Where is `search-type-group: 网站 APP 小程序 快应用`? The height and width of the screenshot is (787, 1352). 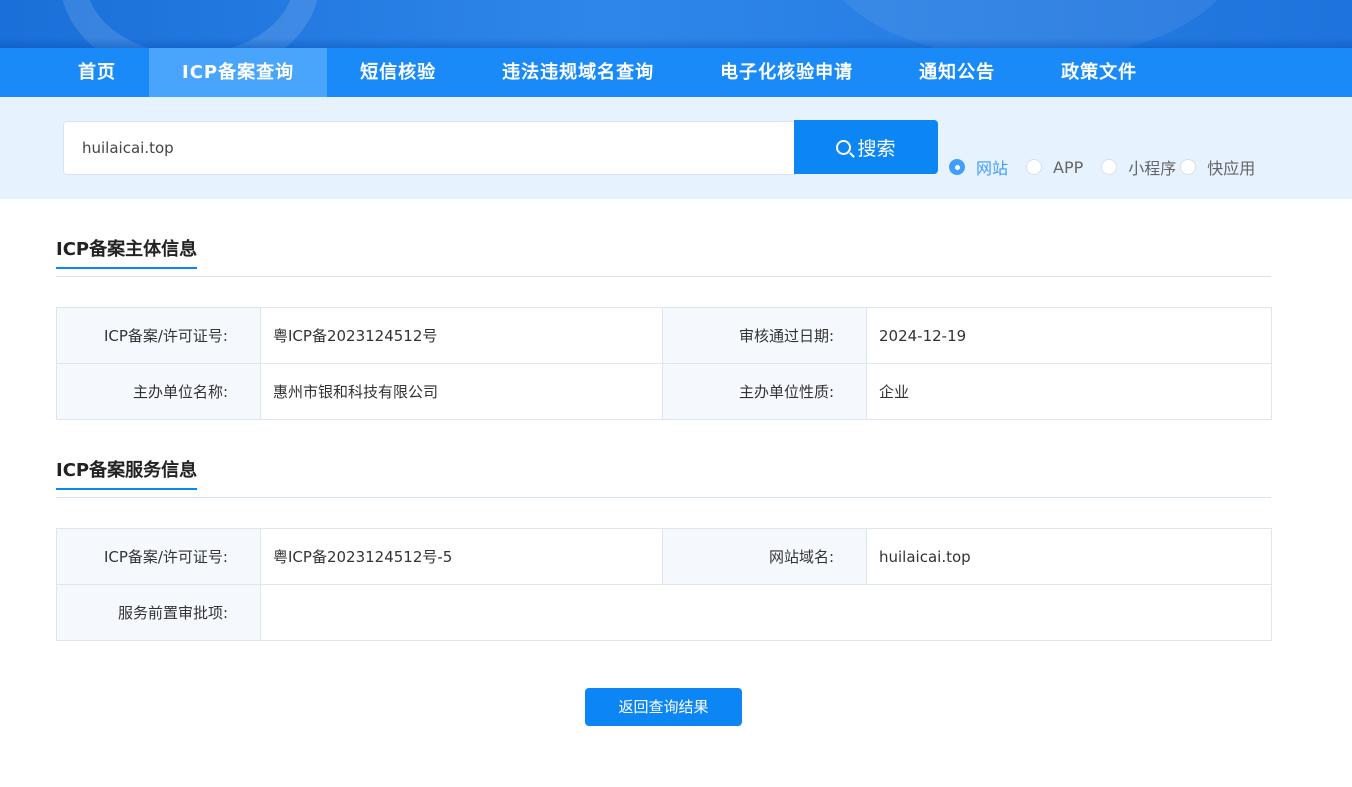 search-type-group: 网站 APP 小程序 快应用 is located at coordinates (1102, 167).